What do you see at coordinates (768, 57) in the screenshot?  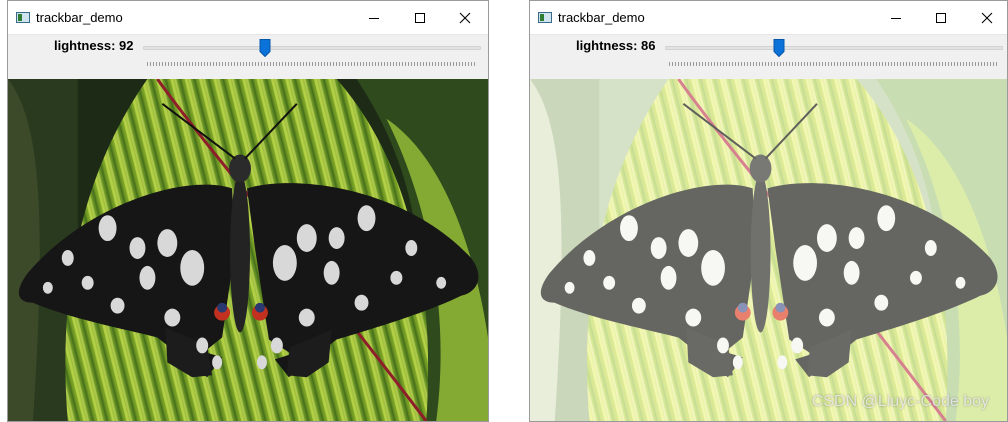 I see `trackbar-pane: lightness: 86` at bounding box center [768, 57].